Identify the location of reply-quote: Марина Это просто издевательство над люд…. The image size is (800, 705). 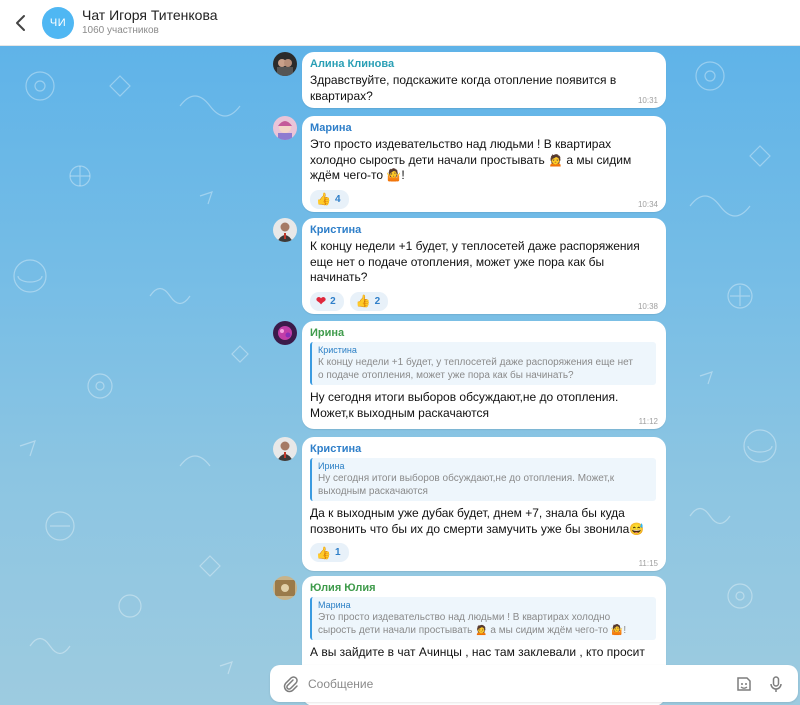
(483, 618).